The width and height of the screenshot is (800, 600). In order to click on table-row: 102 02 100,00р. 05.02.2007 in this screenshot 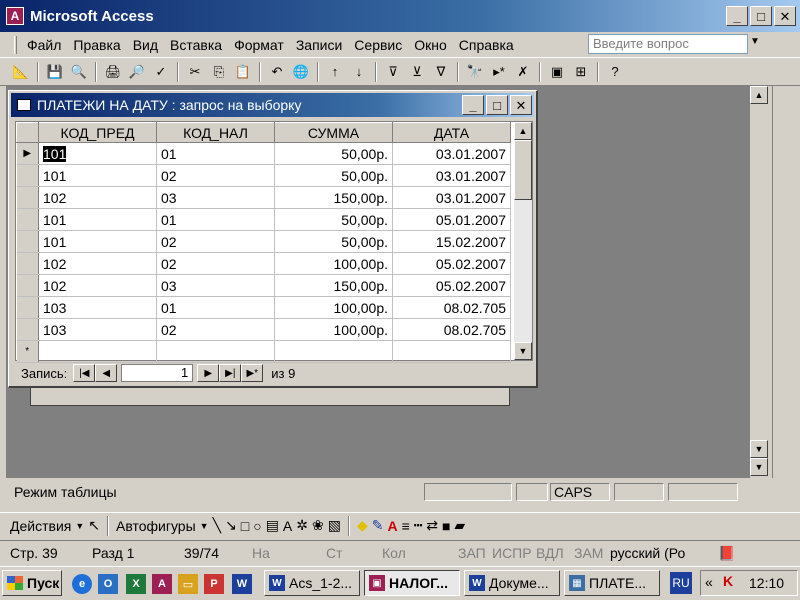, I will do `click(263, 263)`.